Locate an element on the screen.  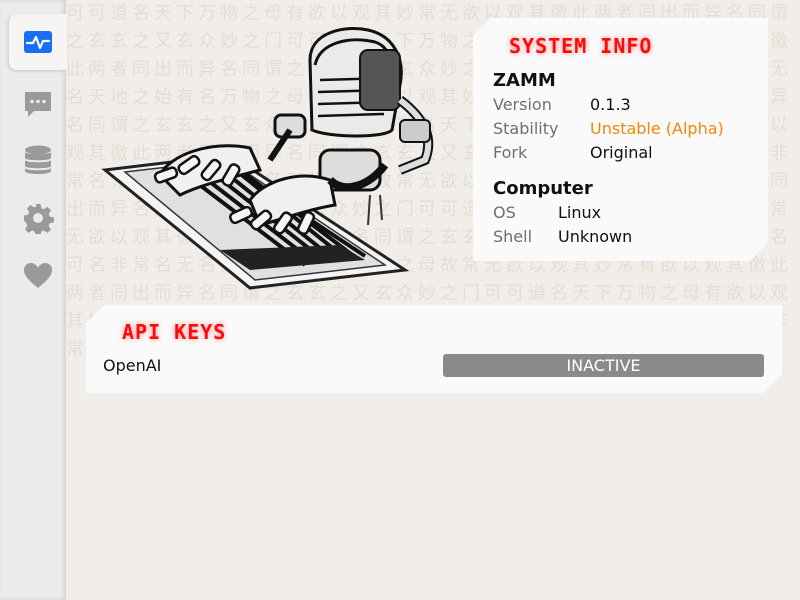
fork-label: Fork is located at coordinates (510, 152).